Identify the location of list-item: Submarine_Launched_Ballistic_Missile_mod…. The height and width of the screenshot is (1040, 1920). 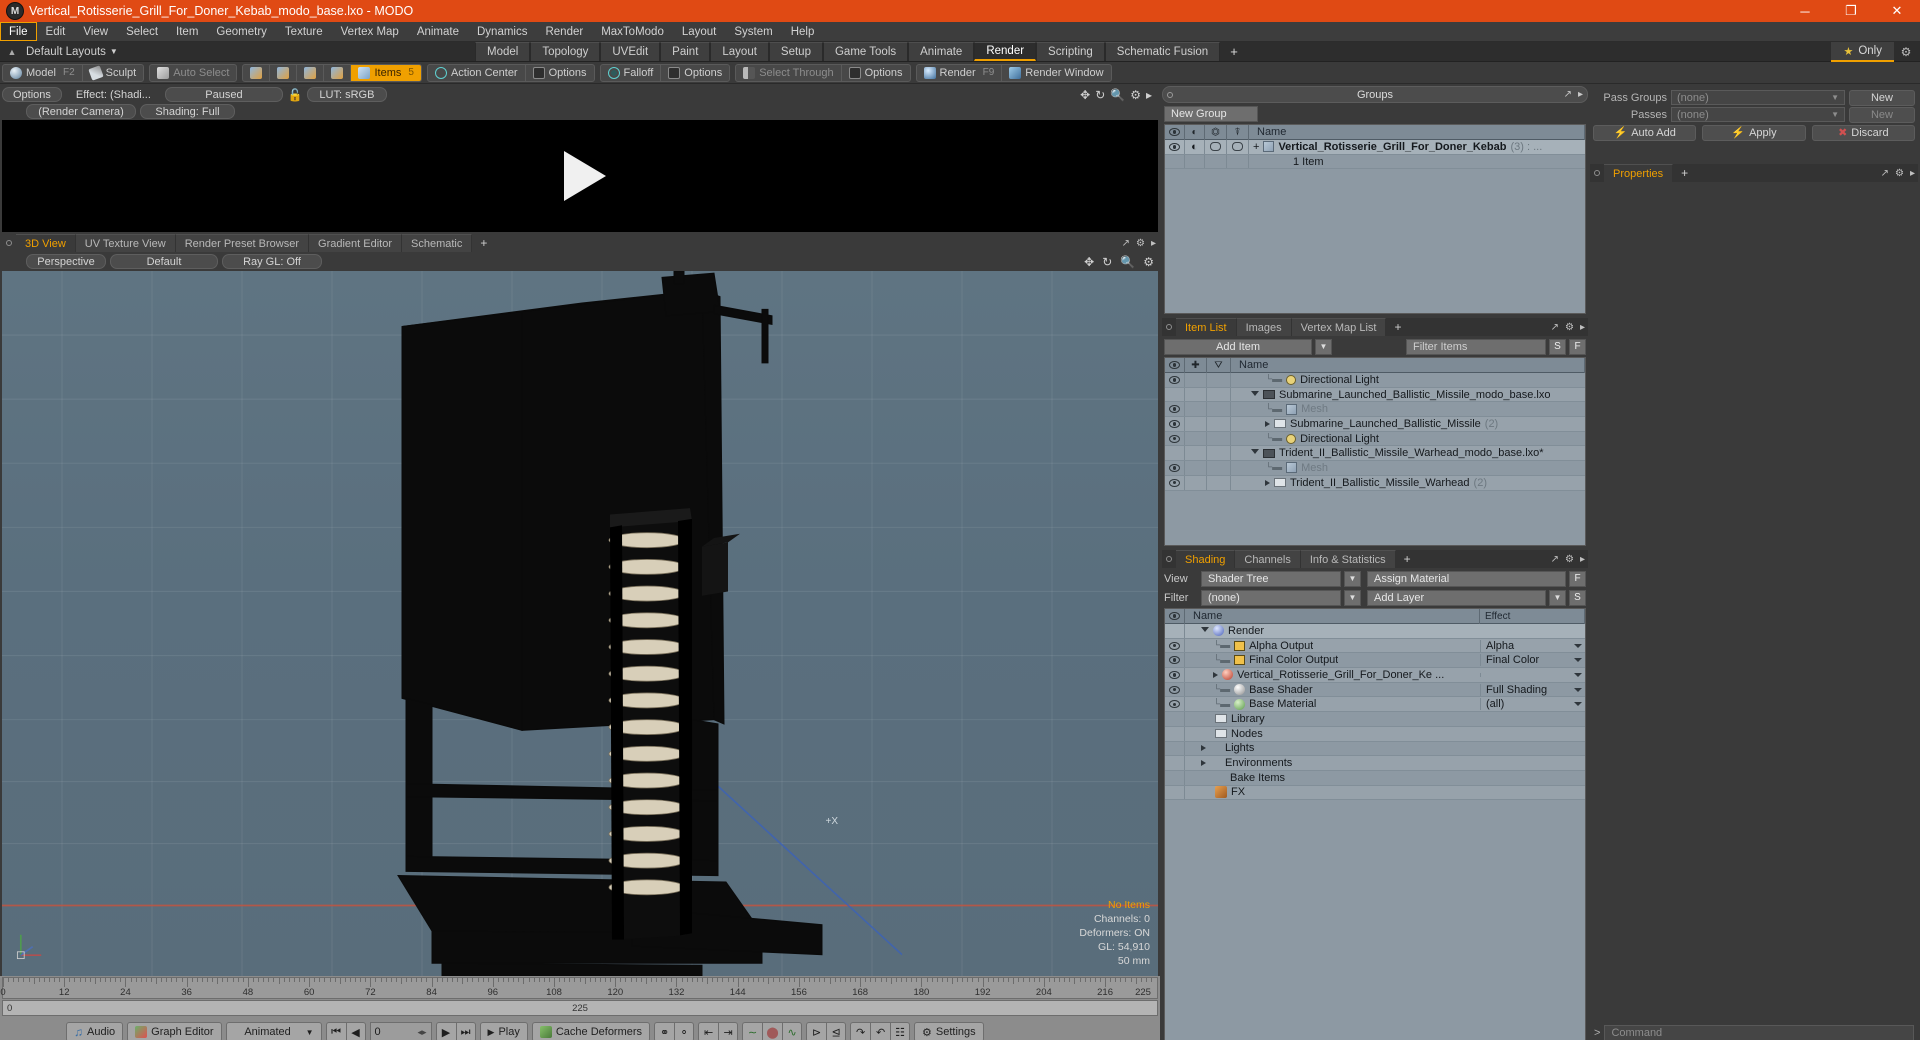
(1375, 395).